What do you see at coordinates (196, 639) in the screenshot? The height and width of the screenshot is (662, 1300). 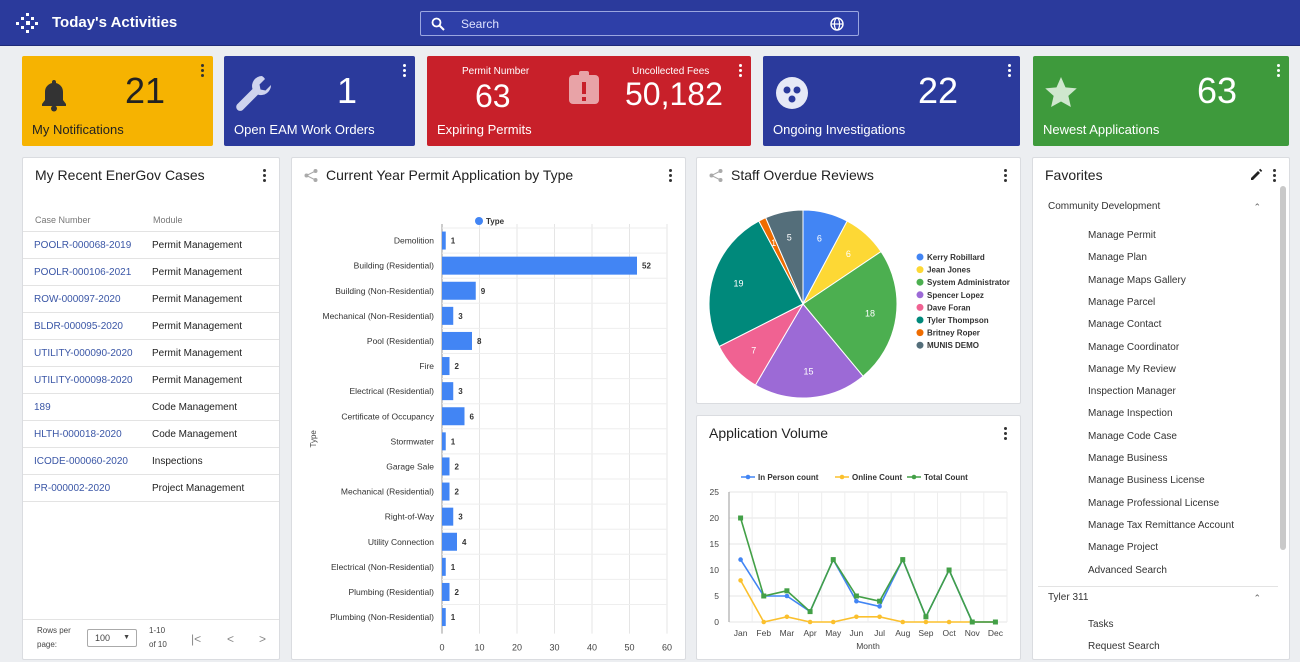 I see `first-page-icon: |<` at bounding box center [196, 639].